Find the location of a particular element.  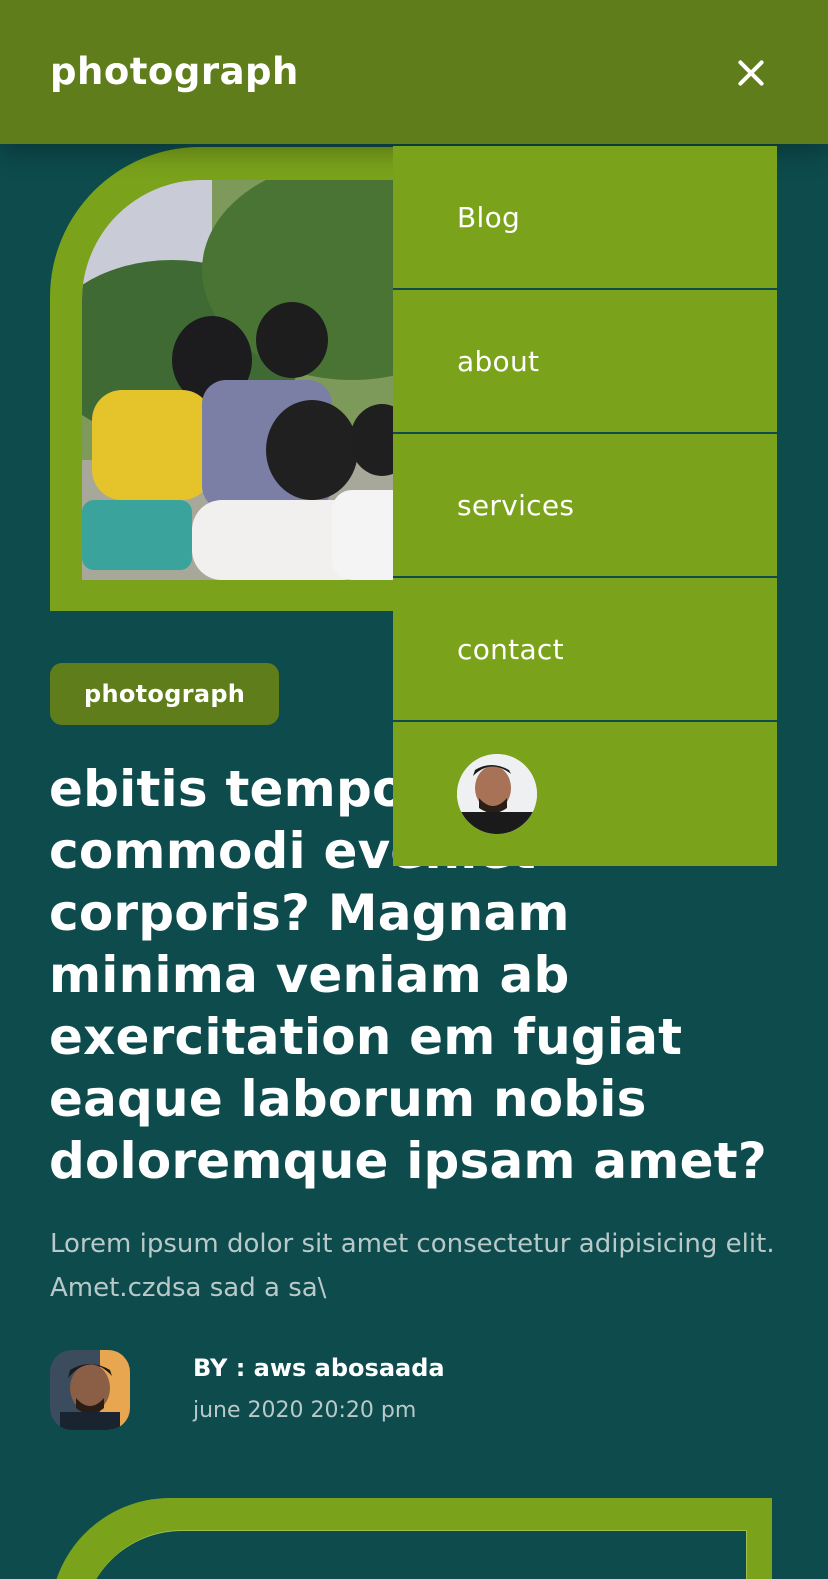

menu-item-contact: contact is located at coordinates (585, 650).